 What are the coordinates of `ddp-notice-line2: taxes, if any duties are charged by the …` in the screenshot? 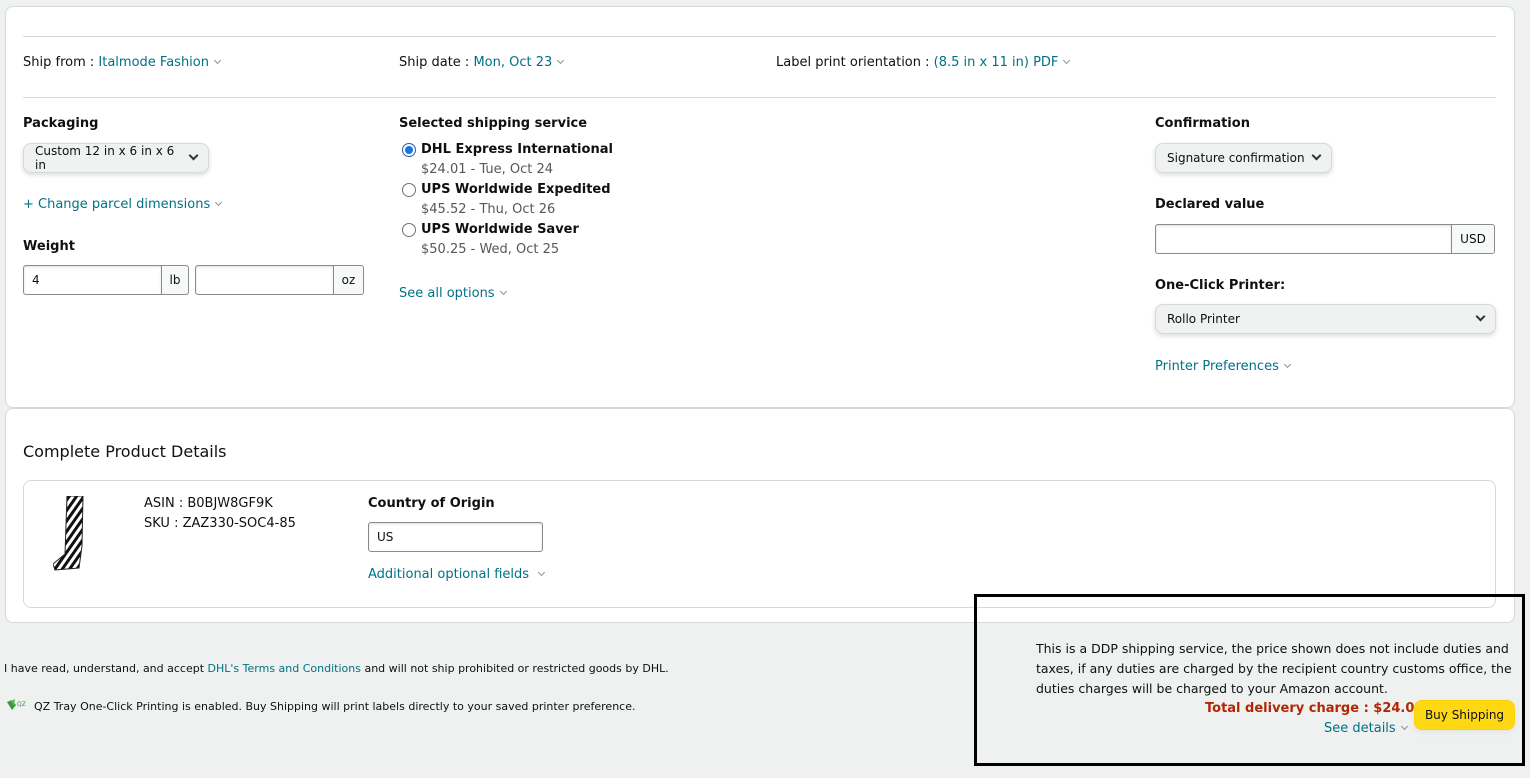 It's located at (1274, 668).